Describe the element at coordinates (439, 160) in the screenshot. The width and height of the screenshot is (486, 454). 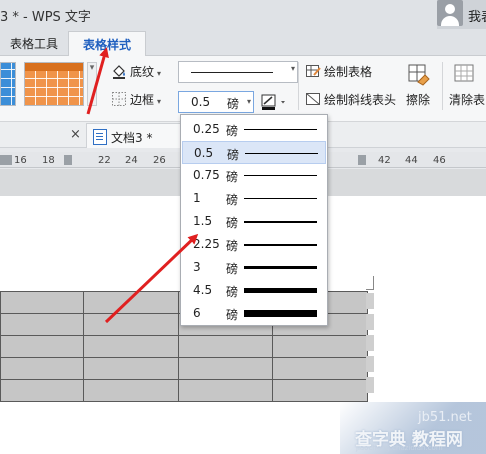
I see `ruler-tick: 46` at that location.